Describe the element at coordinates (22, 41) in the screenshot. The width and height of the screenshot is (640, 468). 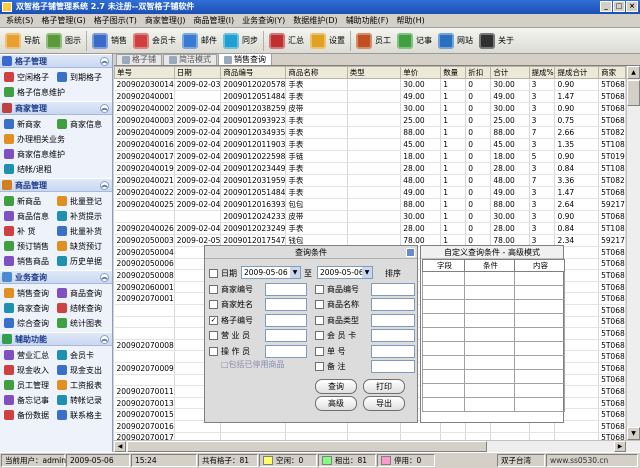
I see `toolbar-button-0: 导航` at that location.